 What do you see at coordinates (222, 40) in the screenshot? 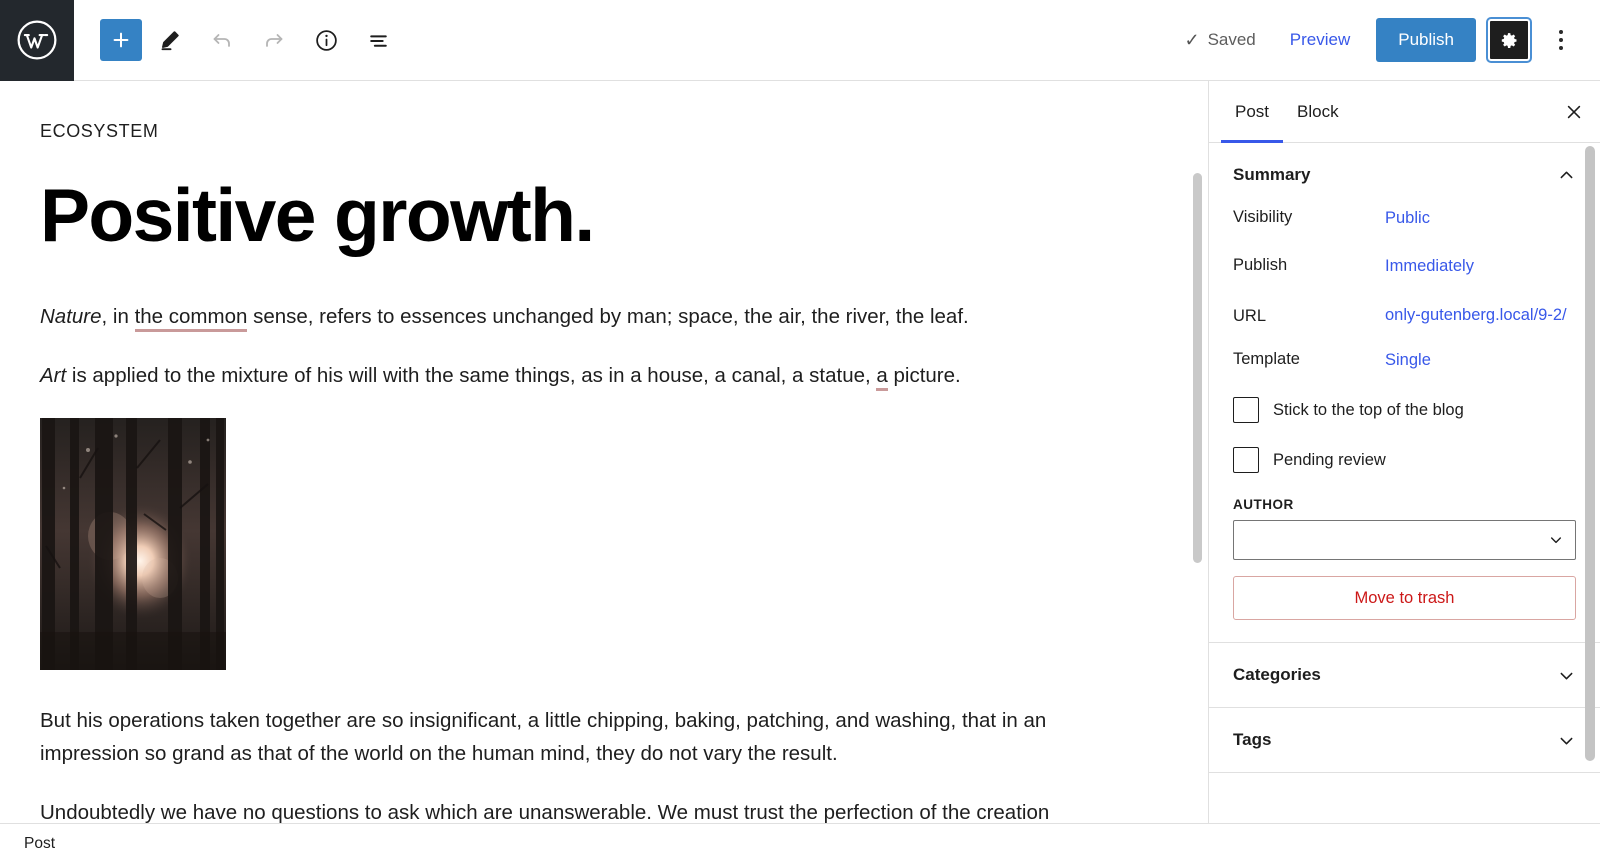
I see `undo-button` at bounding box center [222, 40].